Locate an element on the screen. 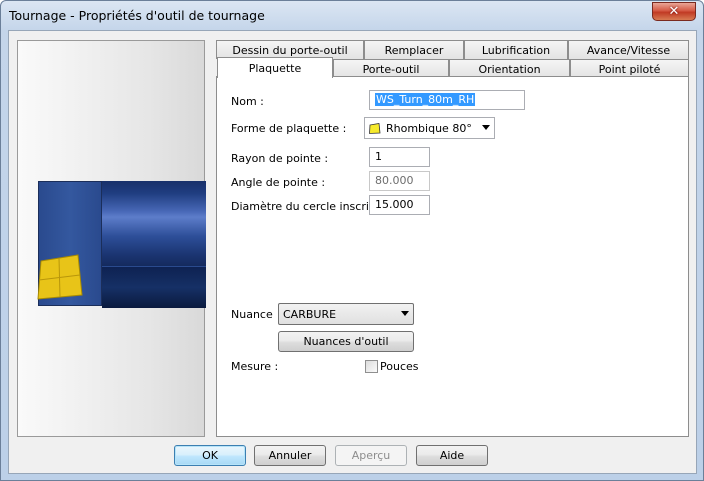 The width and height of the screenshot is (704, 481). shape-select: Rhombique 80° is located at coordinates (429, 128).